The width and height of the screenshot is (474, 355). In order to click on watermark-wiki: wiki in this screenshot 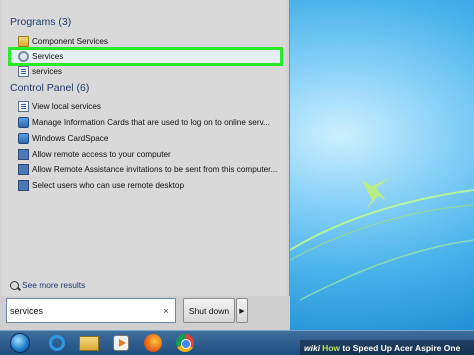, I will do `click(312, 347)`.